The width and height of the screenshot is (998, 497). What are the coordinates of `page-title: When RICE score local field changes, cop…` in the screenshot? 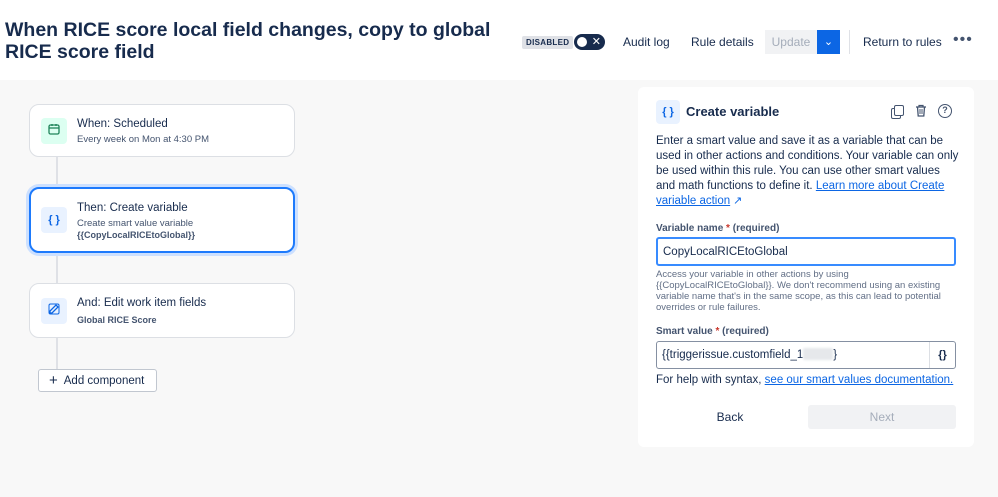 It's located at (248, 41).